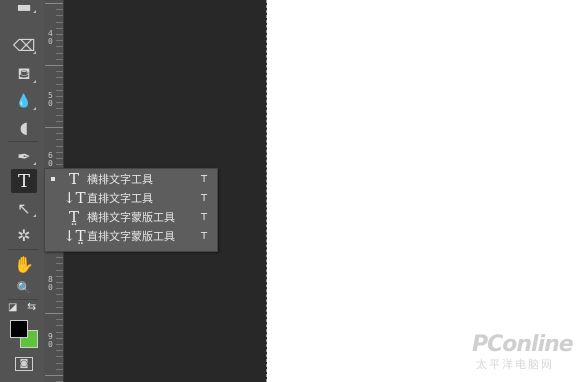  I want to click on custom-shape-tool: ✲, so click(24, 235).